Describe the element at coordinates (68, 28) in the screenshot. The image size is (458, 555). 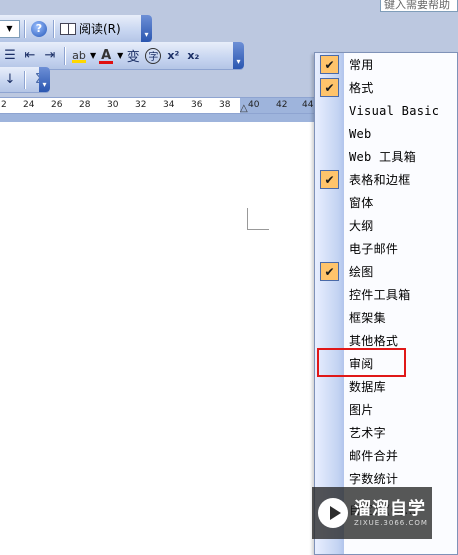
I see `book-icon` at that location.